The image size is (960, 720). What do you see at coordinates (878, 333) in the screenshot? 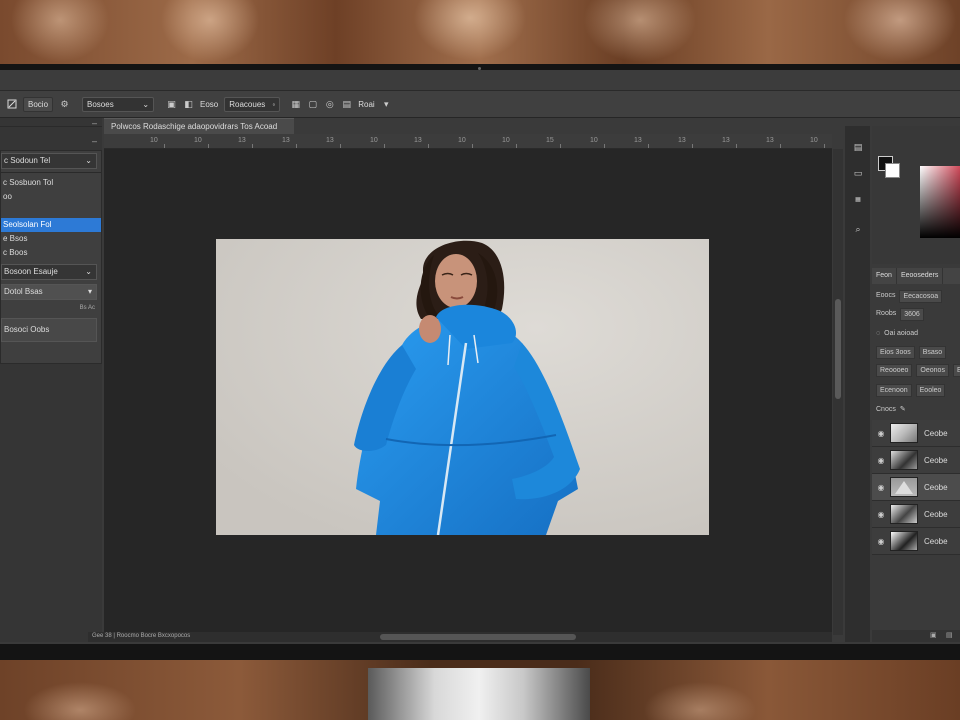
I see `toggle-icon: ◌` at bounding box center [878, 333].